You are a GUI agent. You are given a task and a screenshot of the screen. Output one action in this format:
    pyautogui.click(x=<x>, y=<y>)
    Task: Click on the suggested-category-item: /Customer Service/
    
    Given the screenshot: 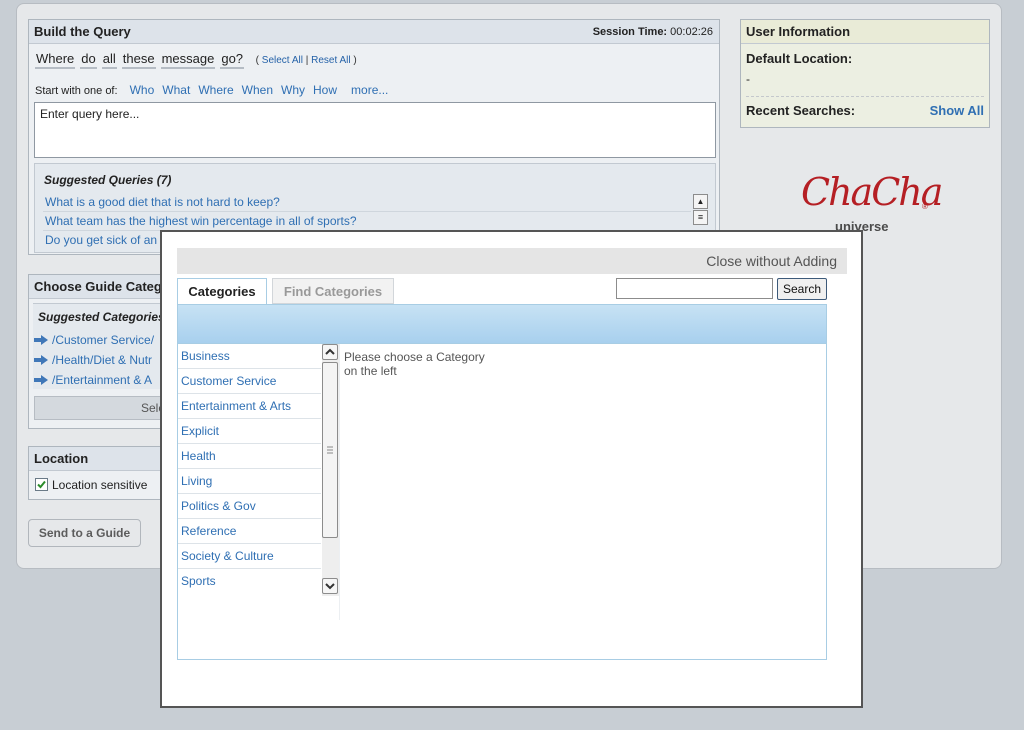 What is the action you would take?
    pyautogui.click(x=94, y=340)
    